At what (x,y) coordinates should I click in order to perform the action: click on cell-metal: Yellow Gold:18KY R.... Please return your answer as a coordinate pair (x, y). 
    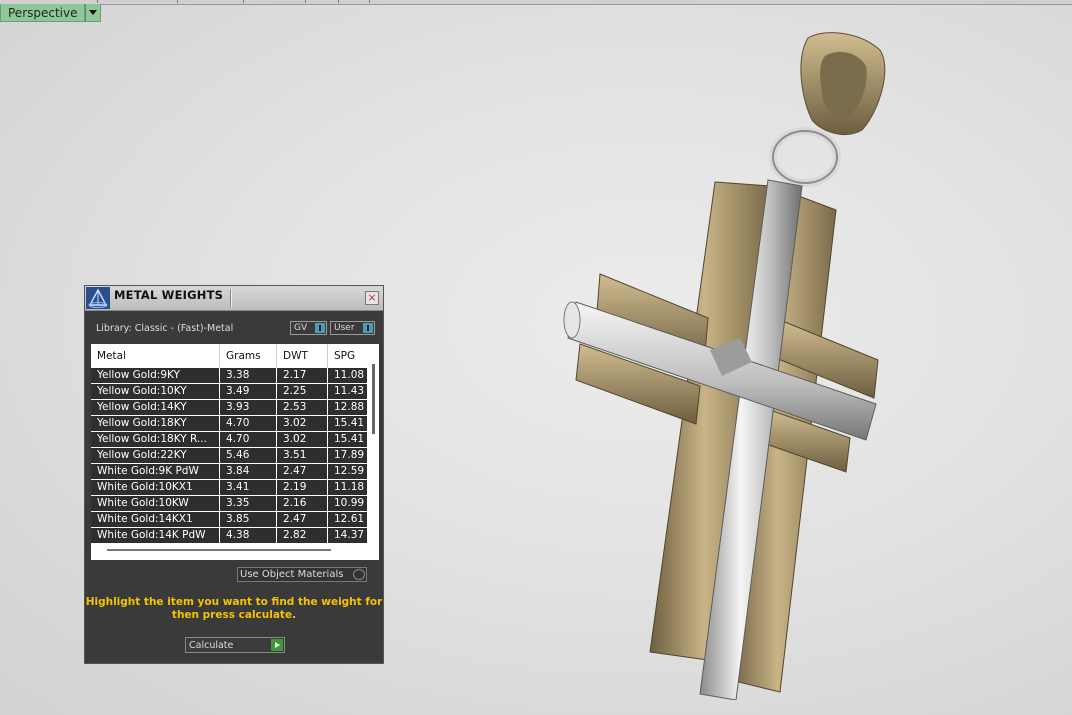
    Looking at the image, I should click on (155, 439).